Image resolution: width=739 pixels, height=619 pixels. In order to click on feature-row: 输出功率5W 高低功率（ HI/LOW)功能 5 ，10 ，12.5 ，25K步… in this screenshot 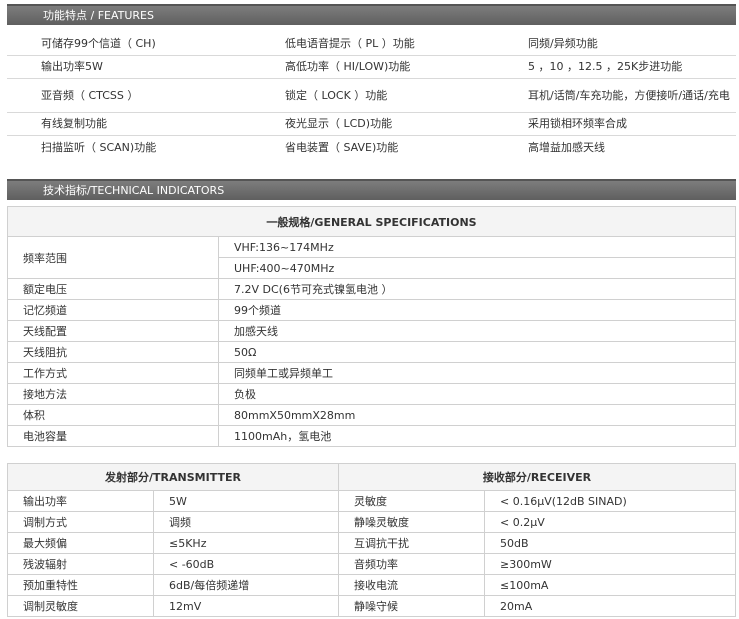, I will do `click(371, 67)`.